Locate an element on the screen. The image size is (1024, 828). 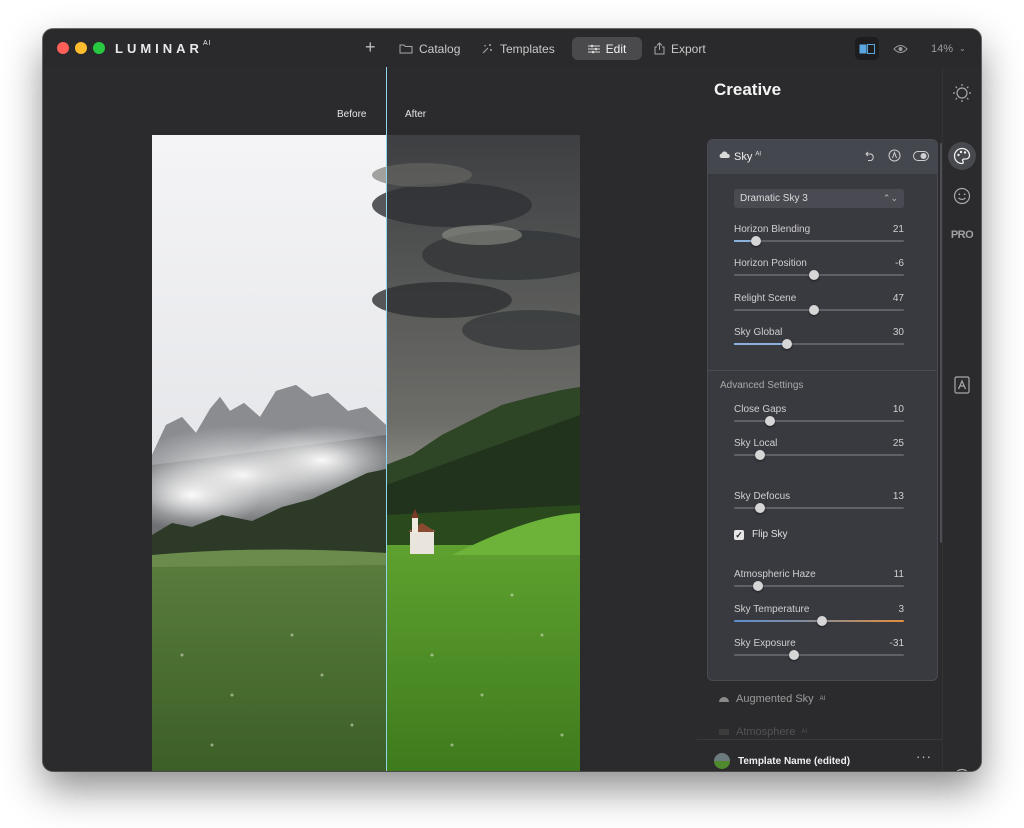
palette-icon is located at coordinates (962, 156).